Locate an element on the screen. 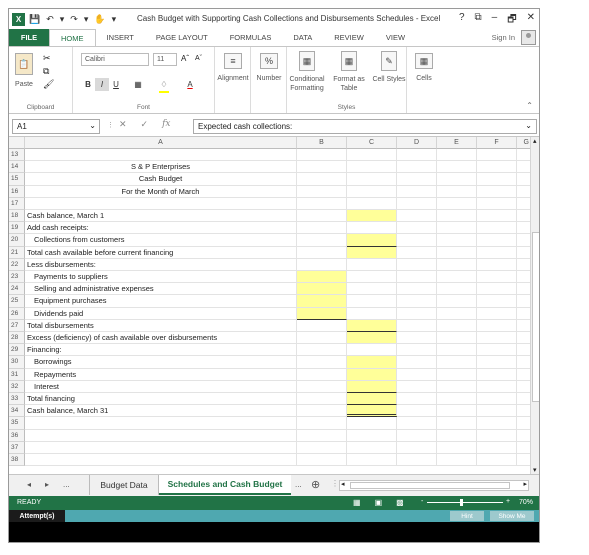 The image size is (589, 555). redo-dropdown-icon: ▾ is located at coordinates (86, 19).